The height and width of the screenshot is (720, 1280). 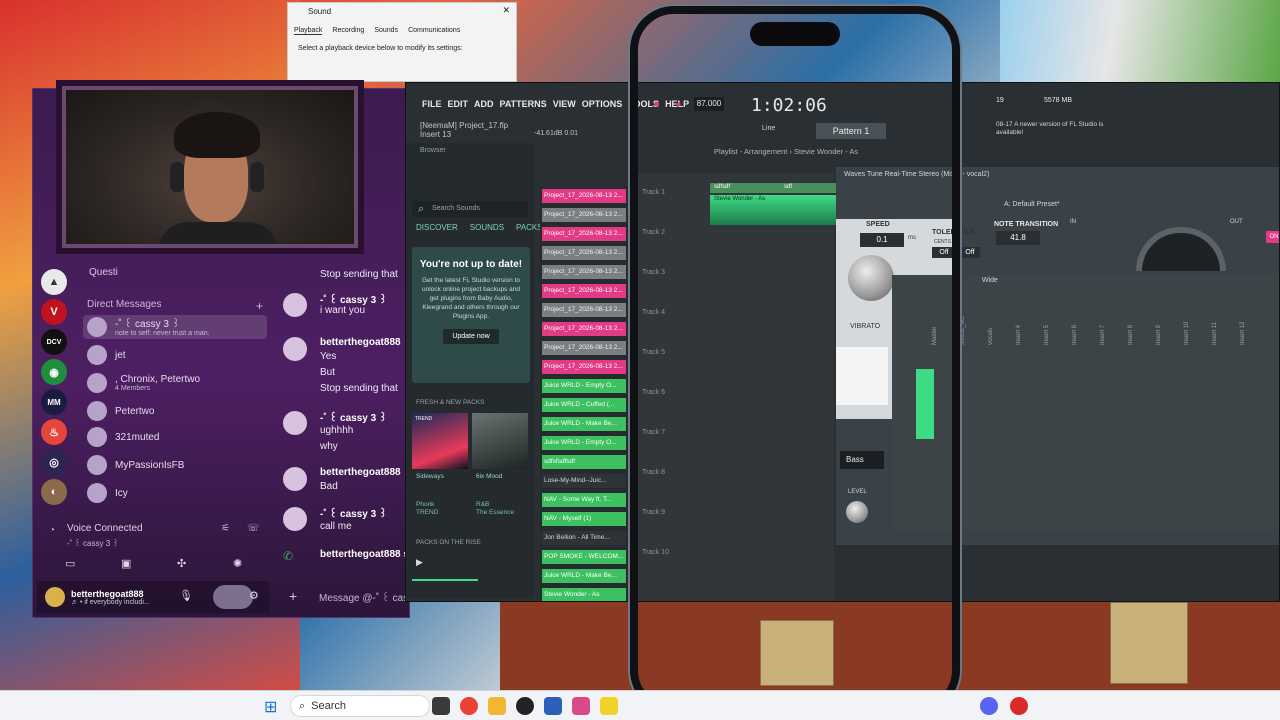 I want to click on task-view-icon, so click(x=441, y=706).